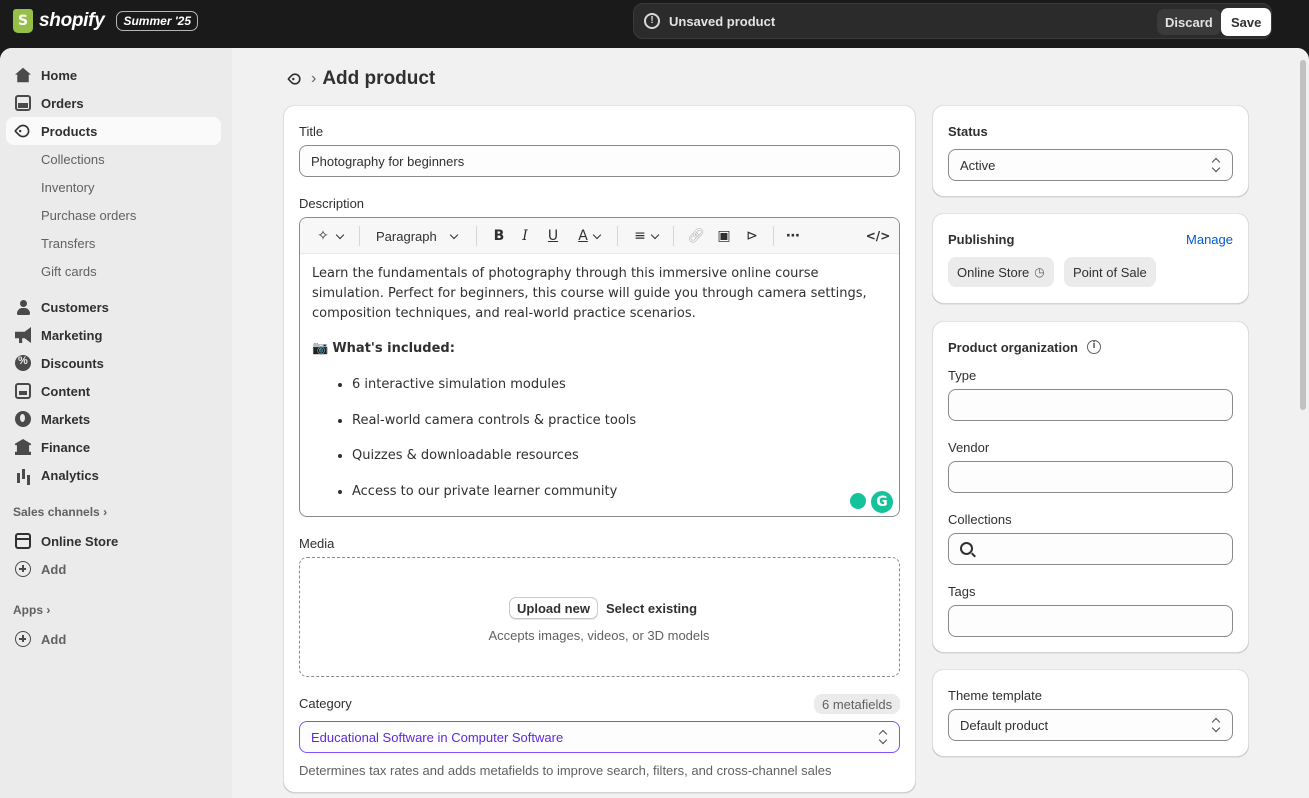 This screenshot has height=798, width=1309. I want to click on chevron-right-icon: ›, so click(48, 610).